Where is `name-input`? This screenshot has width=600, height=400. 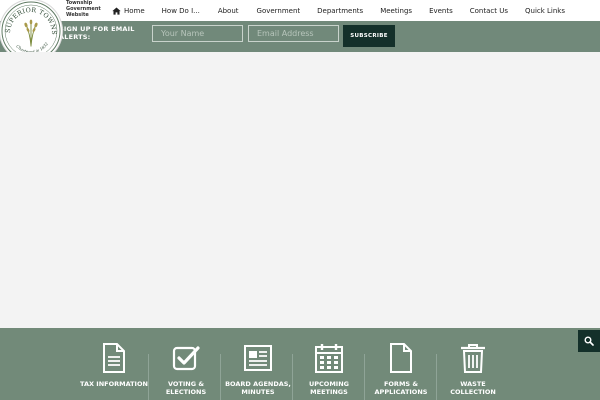
name-input is located at coordinates (197, 33).